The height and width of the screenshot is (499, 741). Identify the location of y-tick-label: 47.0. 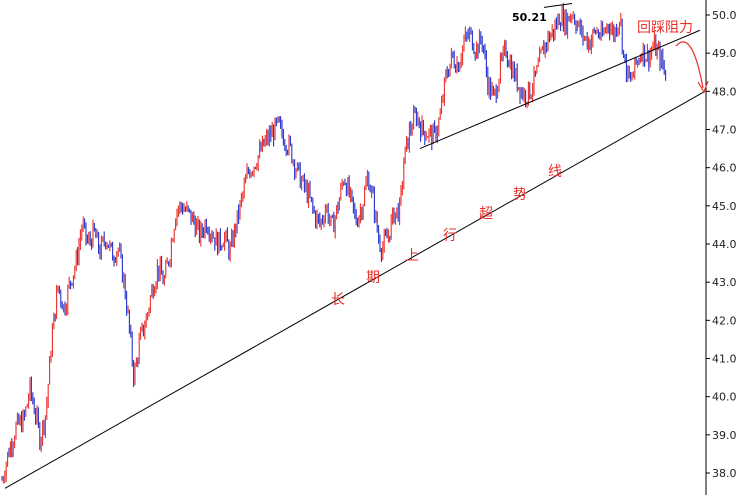
(724, 130).